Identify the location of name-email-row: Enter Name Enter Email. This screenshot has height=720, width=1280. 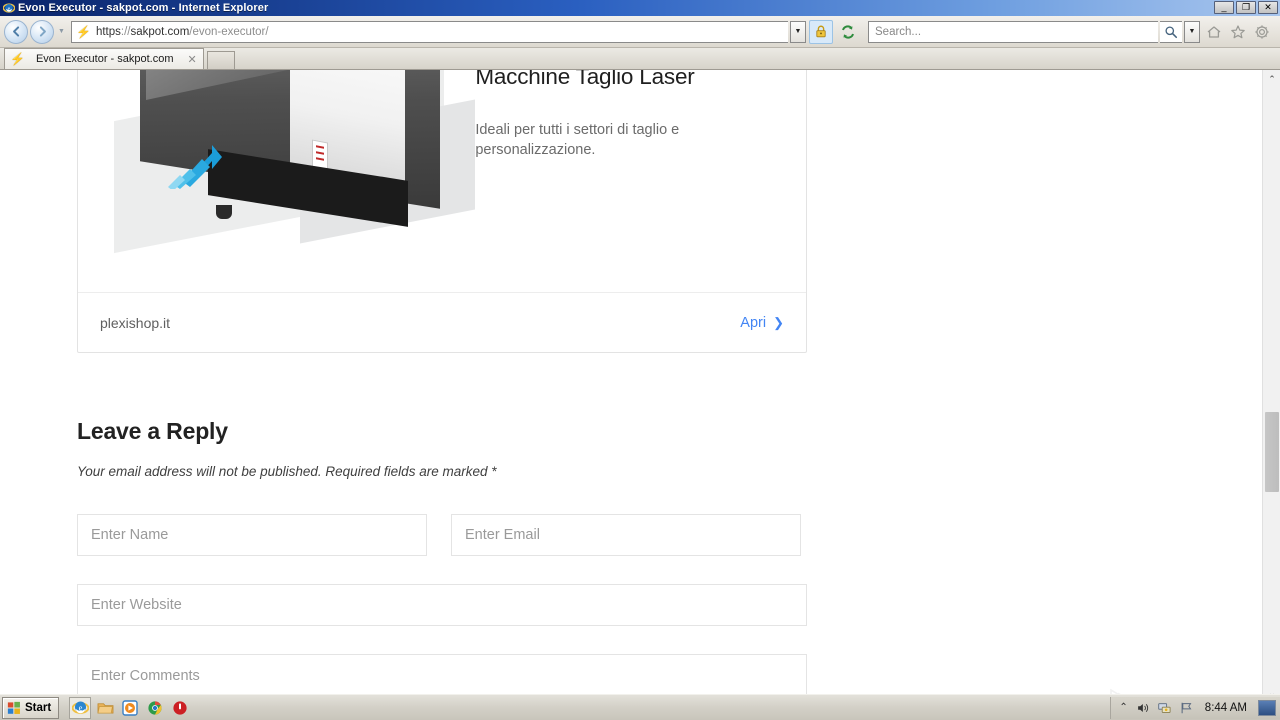
(442, 535).